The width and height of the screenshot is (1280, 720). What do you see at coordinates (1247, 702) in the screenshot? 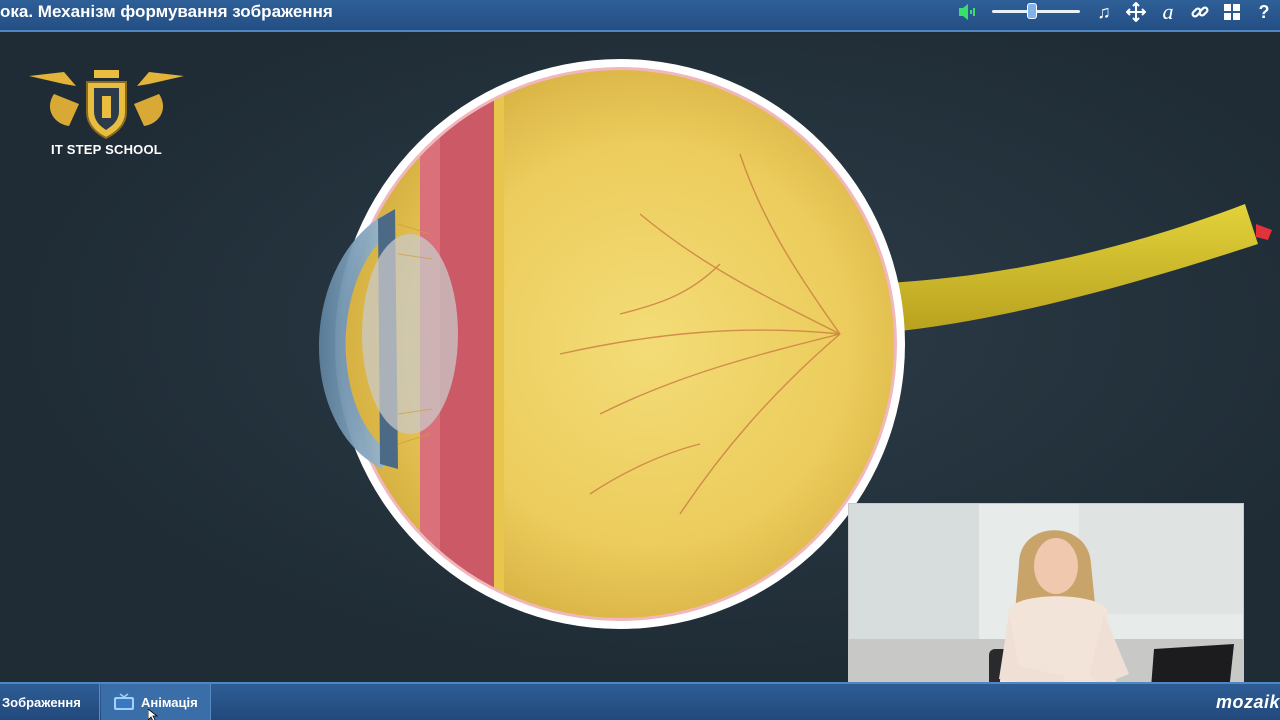
I see `brand-logo: mozaik` at bounding box center [1247, 702].